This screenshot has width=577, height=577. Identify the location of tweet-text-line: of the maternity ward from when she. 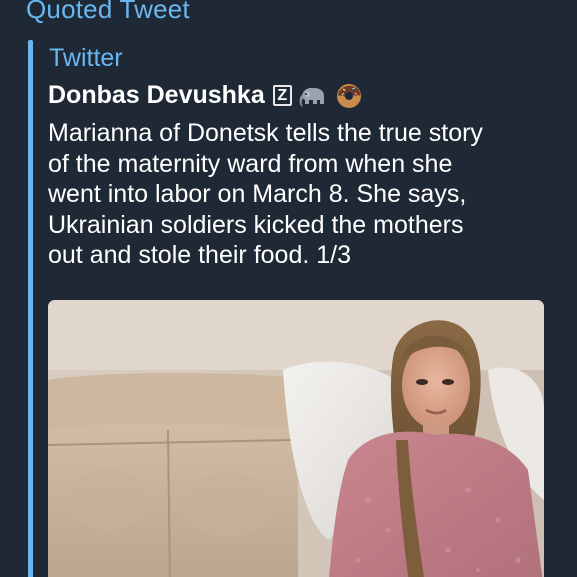
(250, 163).